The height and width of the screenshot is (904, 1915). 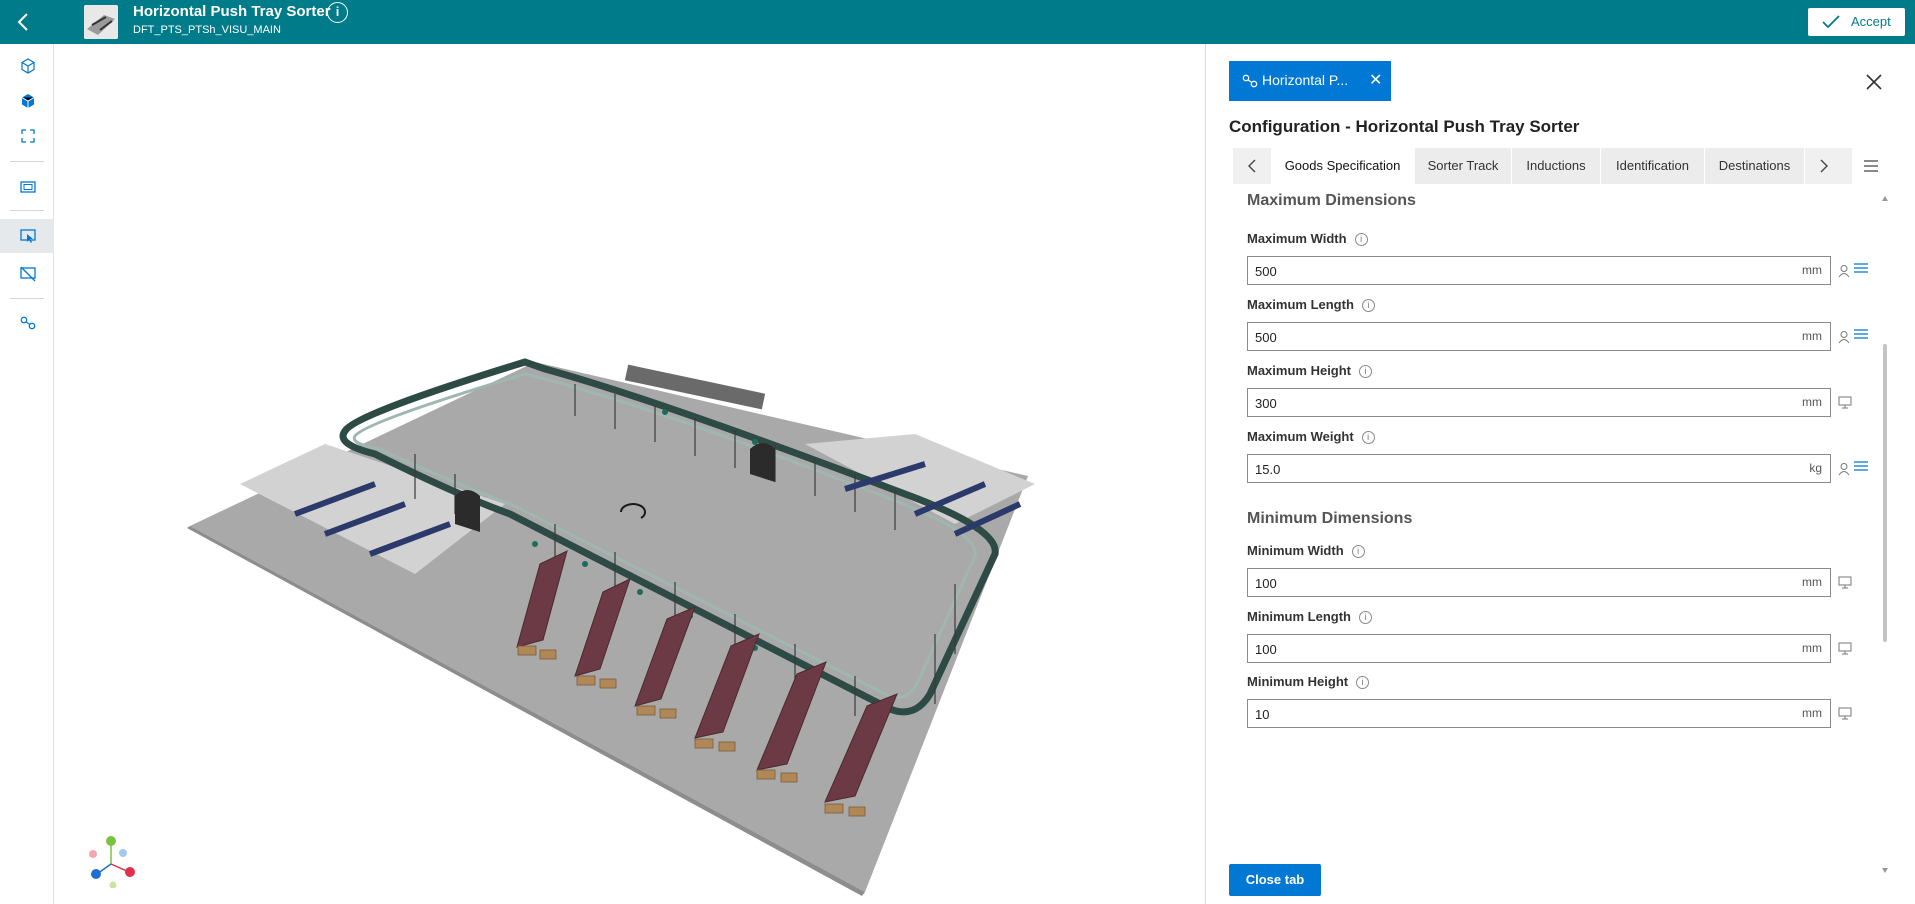 What do you see at coordinates (1858, 586) in the screenshot?
I see `minimum-width-actions` at bounding box center [1858, 586].